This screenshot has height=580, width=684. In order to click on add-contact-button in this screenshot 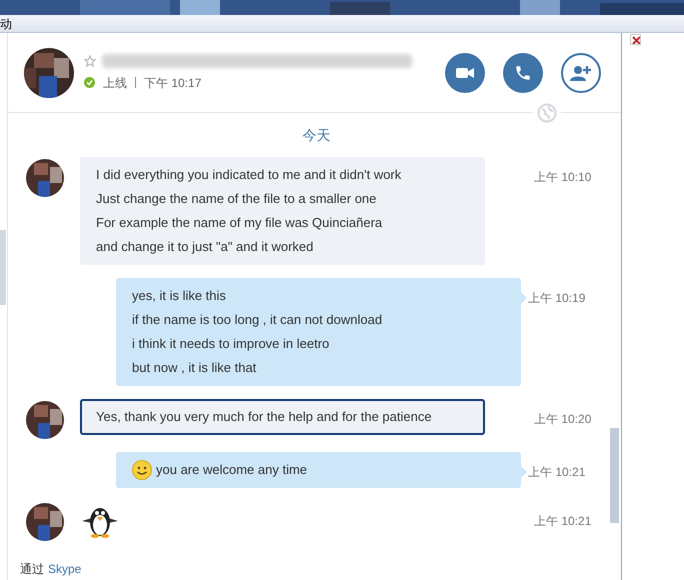, I will do `click(581, 72)`.